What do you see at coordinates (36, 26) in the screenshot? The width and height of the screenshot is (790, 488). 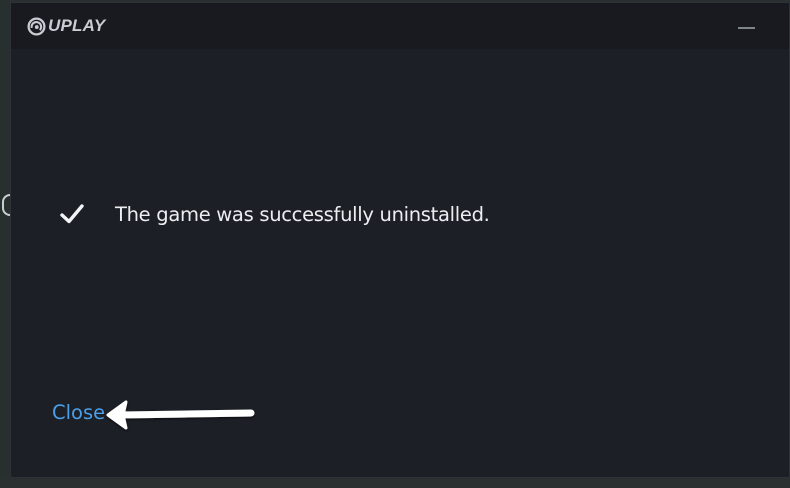 I see `uplay-swirl-icon` at bounding box center [36, 26].